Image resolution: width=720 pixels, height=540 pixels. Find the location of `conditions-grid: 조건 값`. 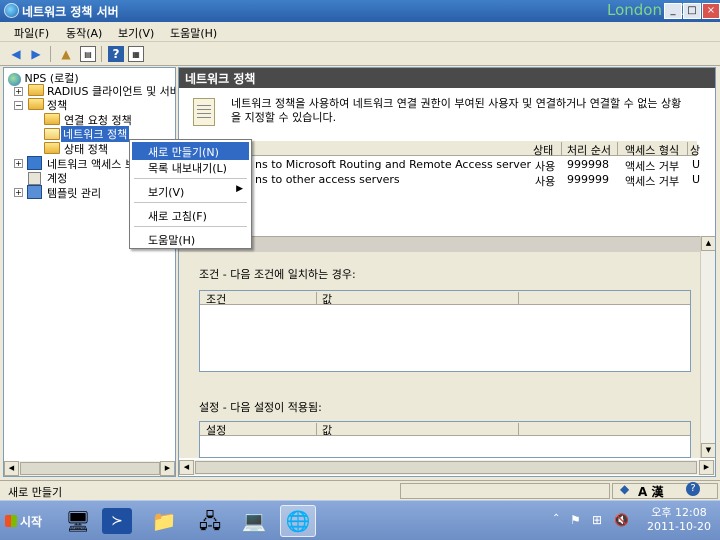

conditions-grid: 조건 값 is located at coordinates (445, 331).